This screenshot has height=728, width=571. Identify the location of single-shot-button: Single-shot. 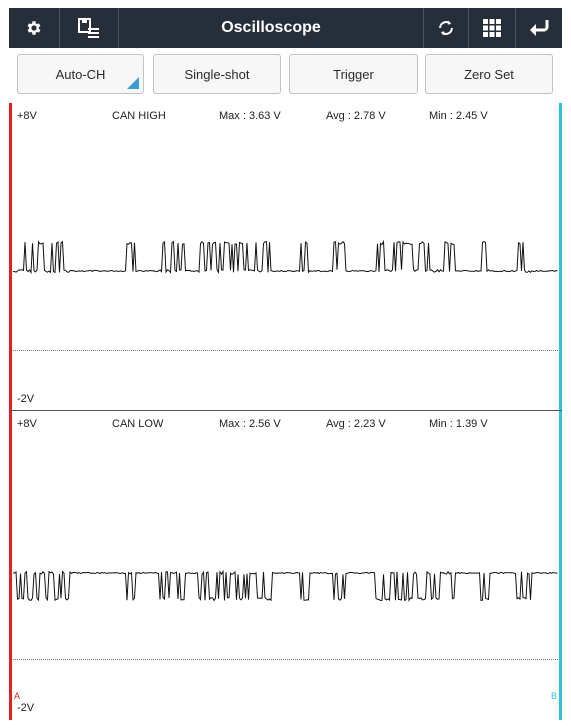
(217, 74).